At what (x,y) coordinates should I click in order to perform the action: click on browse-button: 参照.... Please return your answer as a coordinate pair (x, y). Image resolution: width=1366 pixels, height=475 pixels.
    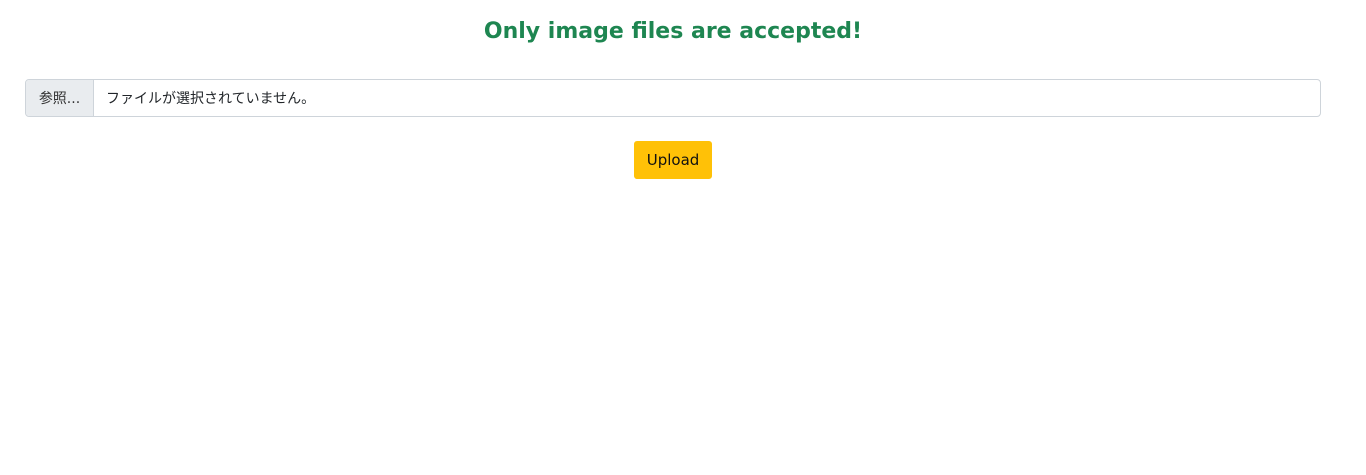
    Looking at the image, I should click on (60, 98).